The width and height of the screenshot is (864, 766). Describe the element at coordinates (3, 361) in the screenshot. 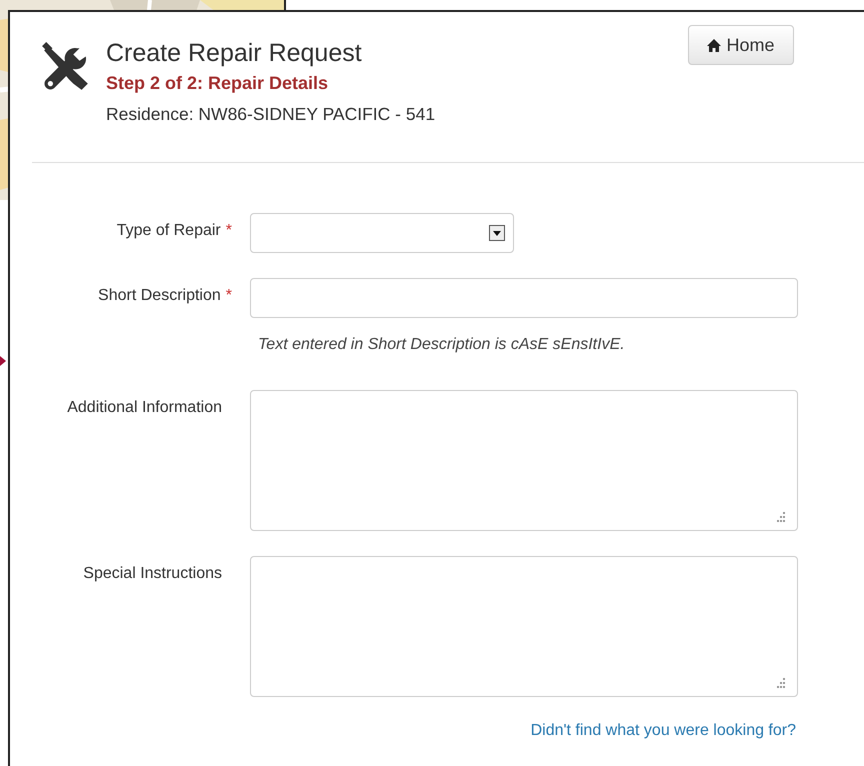

I see `arrow-icon` at that location.